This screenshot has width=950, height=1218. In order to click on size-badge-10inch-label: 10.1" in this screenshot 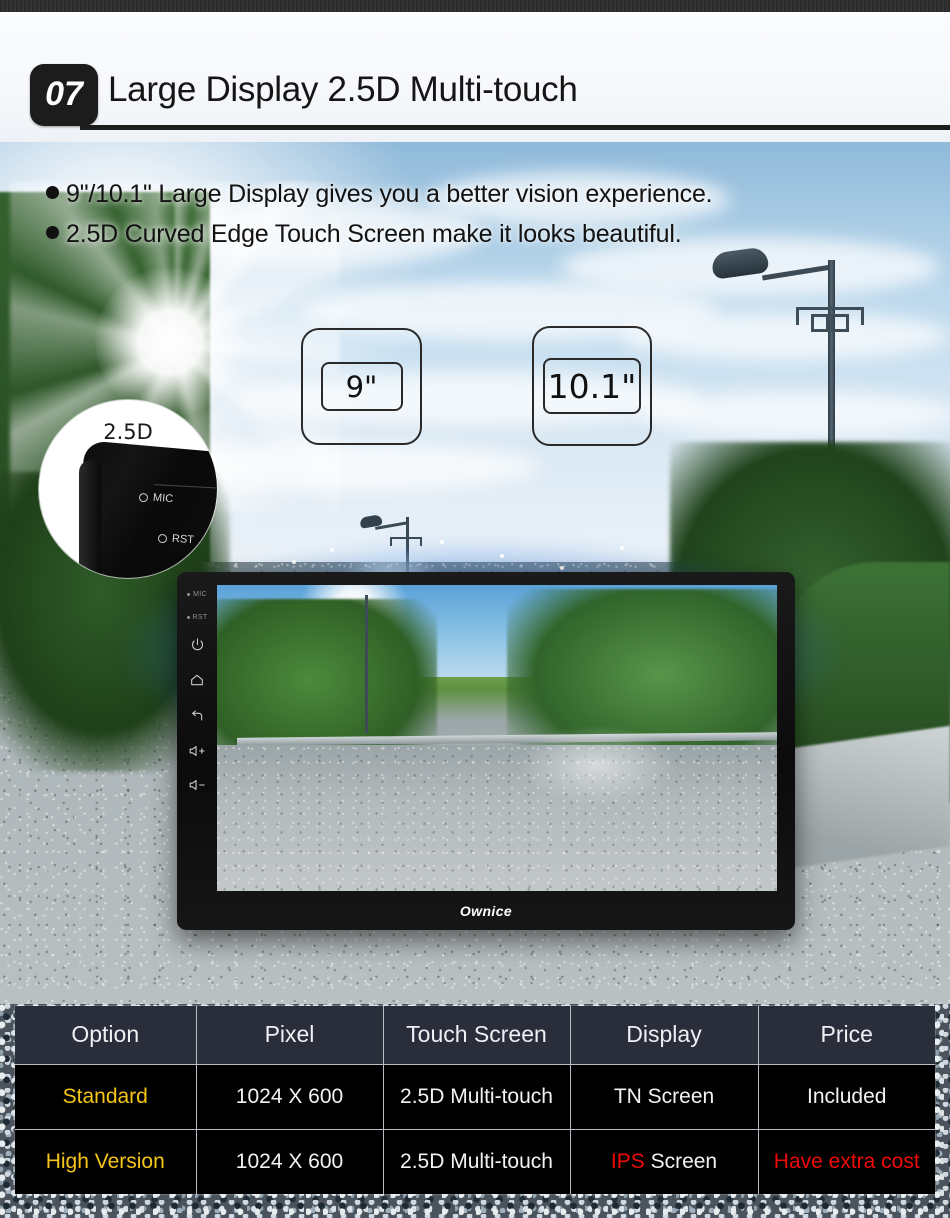, I will do `click(592, 386)`.